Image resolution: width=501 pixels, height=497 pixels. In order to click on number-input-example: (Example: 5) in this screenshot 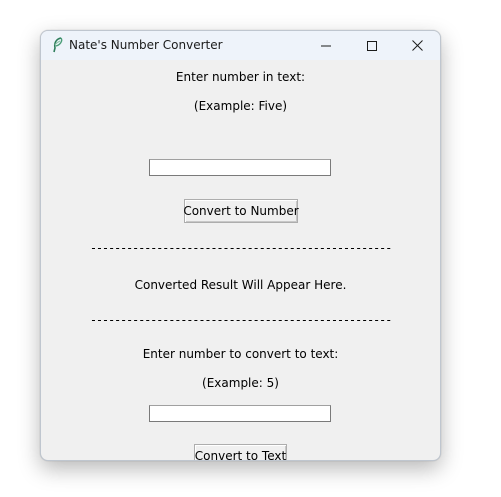, I will do `click(240, 383)`.